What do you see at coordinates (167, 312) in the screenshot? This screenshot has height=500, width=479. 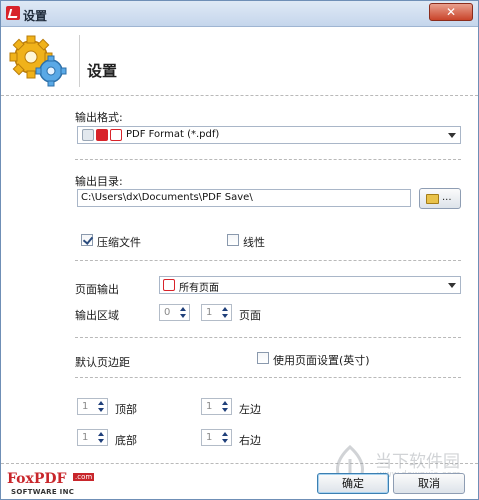 I see `range-from-value: 0` at bounding box center [167, 312].